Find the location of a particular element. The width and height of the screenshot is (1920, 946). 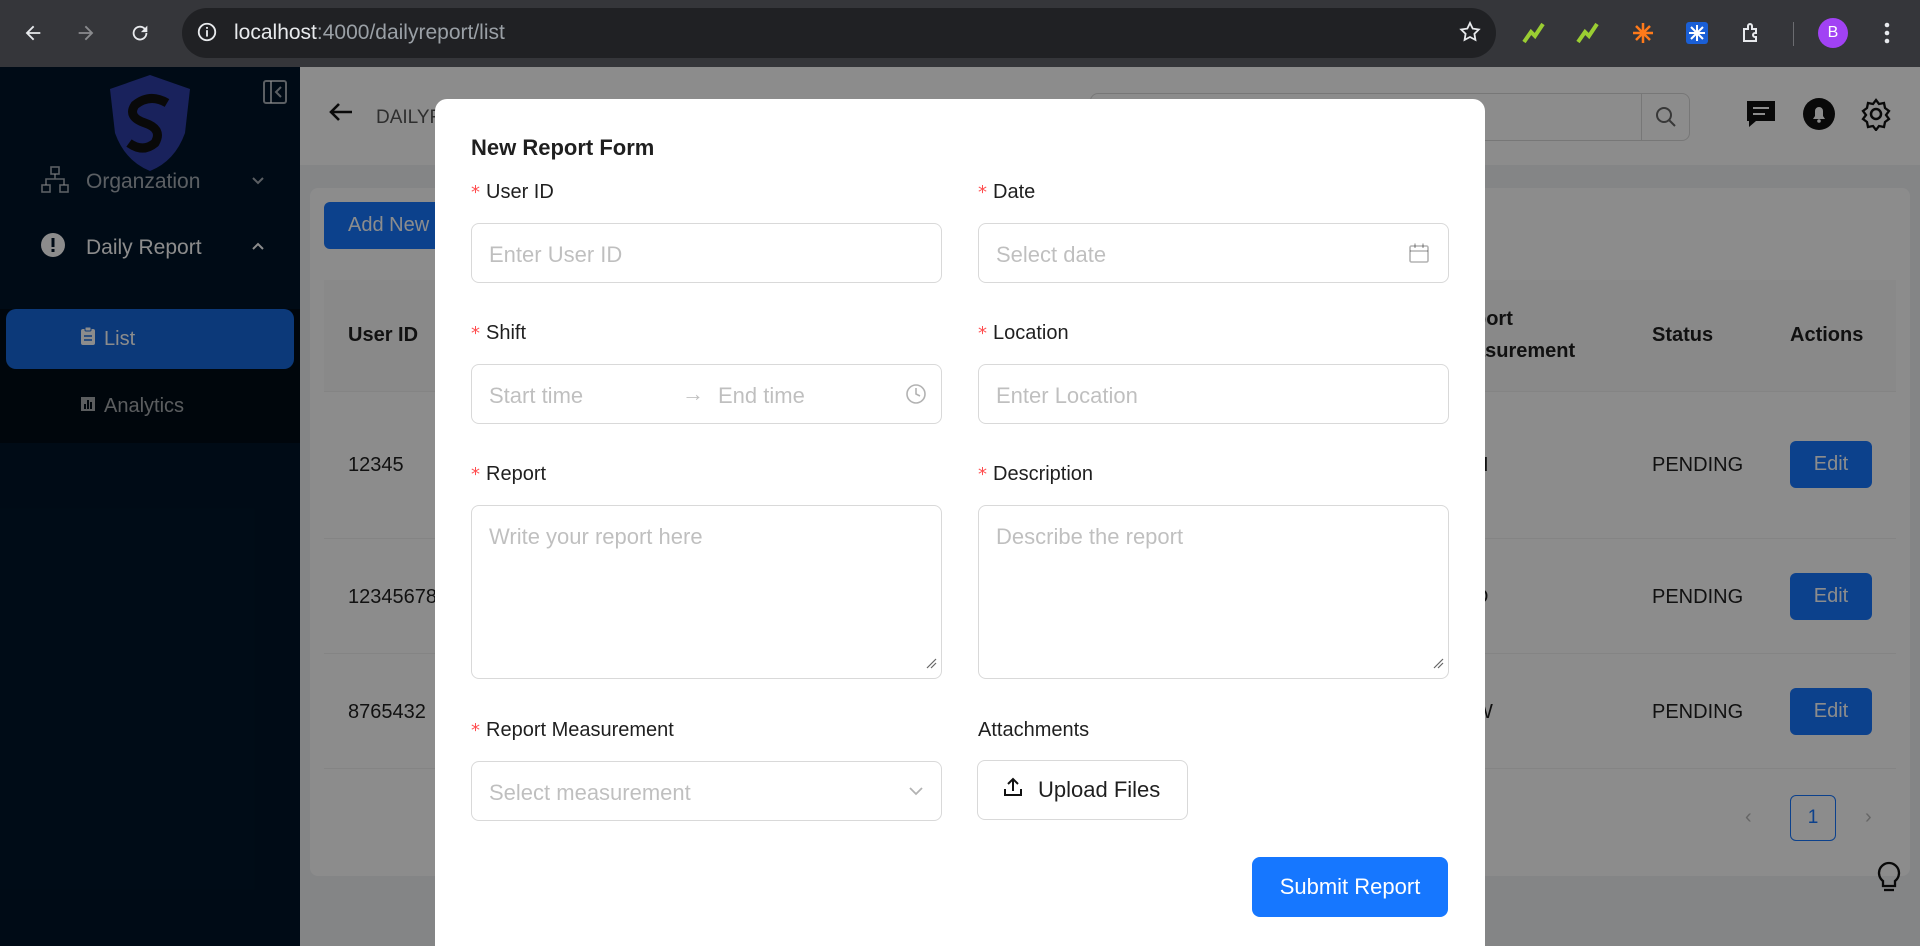

shift-label: * Shift is located at coordinates (498, 333).